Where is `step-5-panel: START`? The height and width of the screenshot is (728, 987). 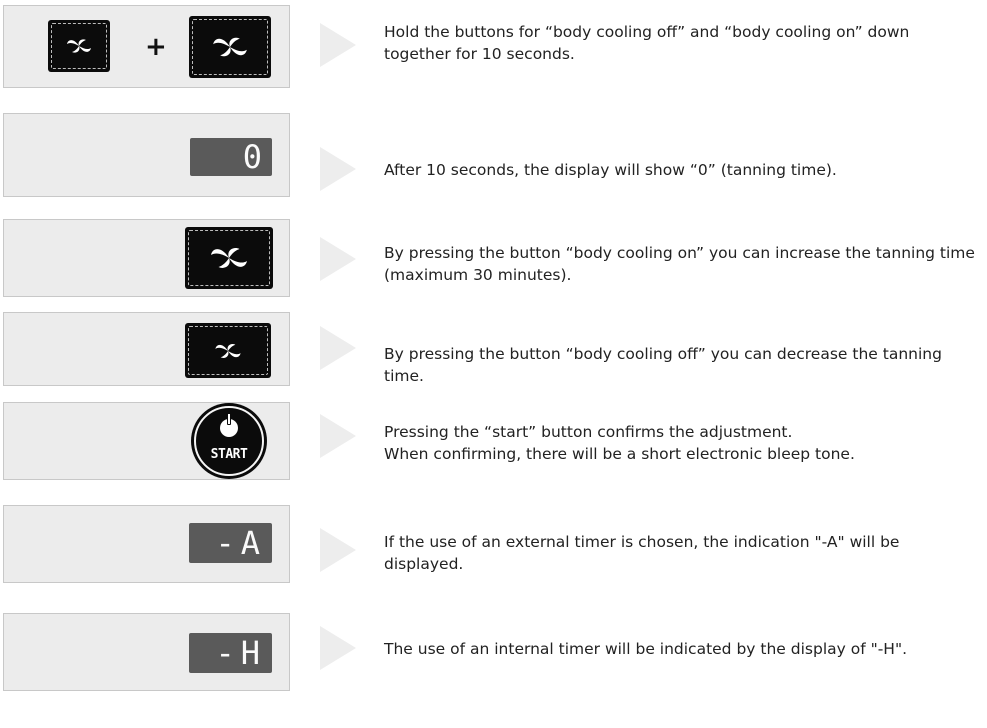 step-5-panel: START is located at coordinates (146, 441).